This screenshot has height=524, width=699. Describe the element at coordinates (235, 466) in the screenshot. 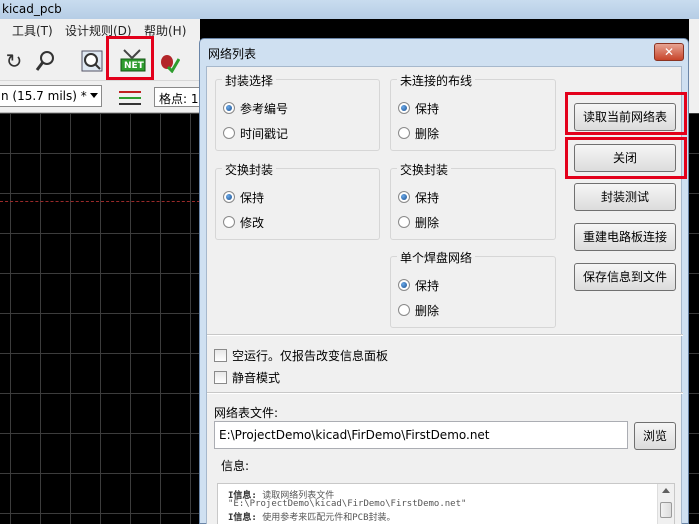

I see `messages-label: 信息:` at that location.